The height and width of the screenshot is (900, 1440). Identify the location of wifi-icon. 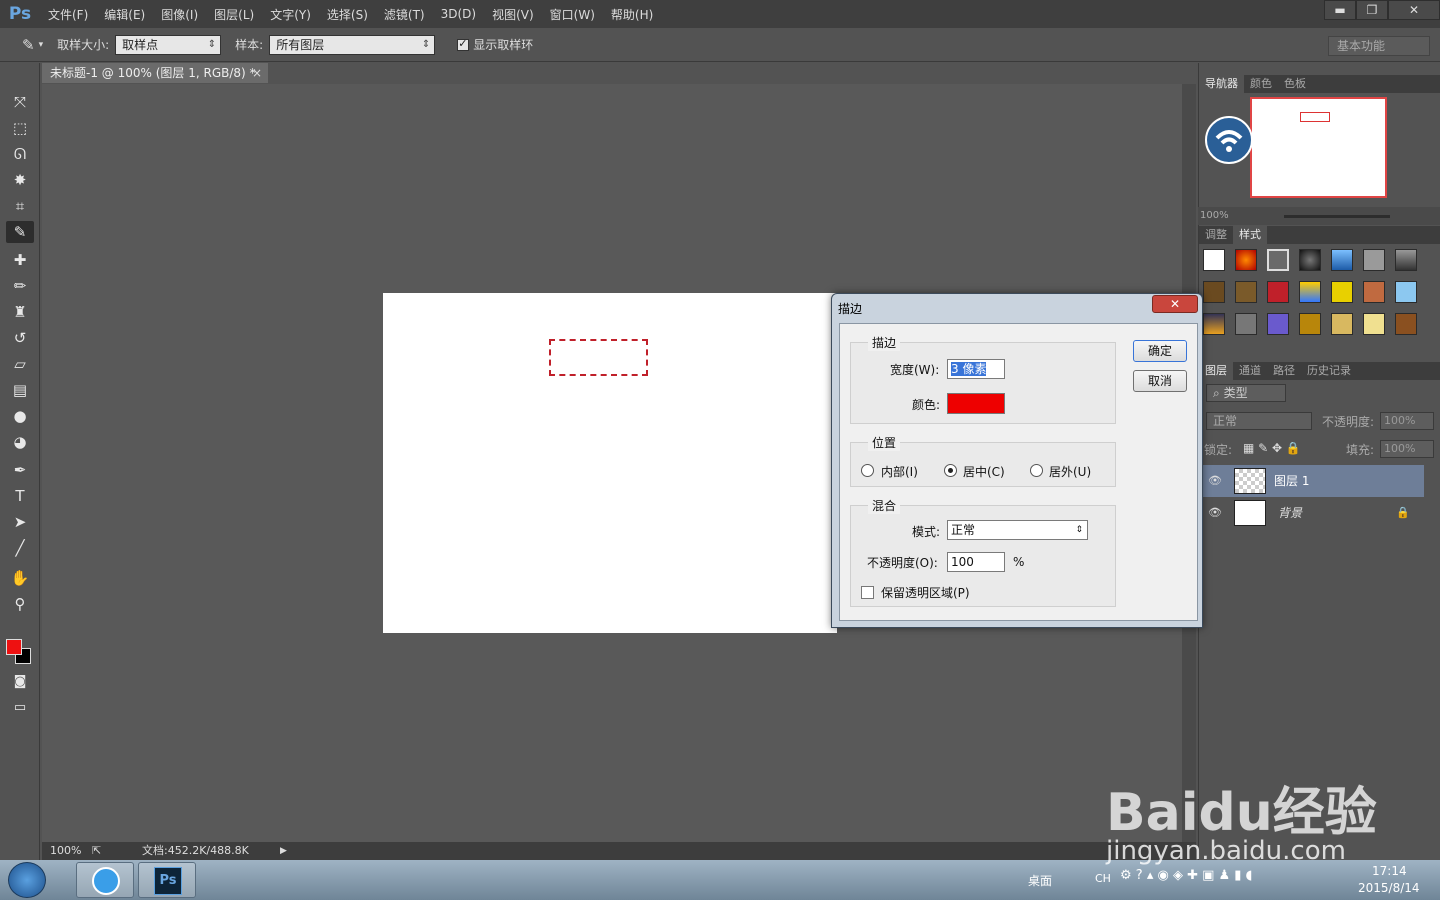
(1229, 140).